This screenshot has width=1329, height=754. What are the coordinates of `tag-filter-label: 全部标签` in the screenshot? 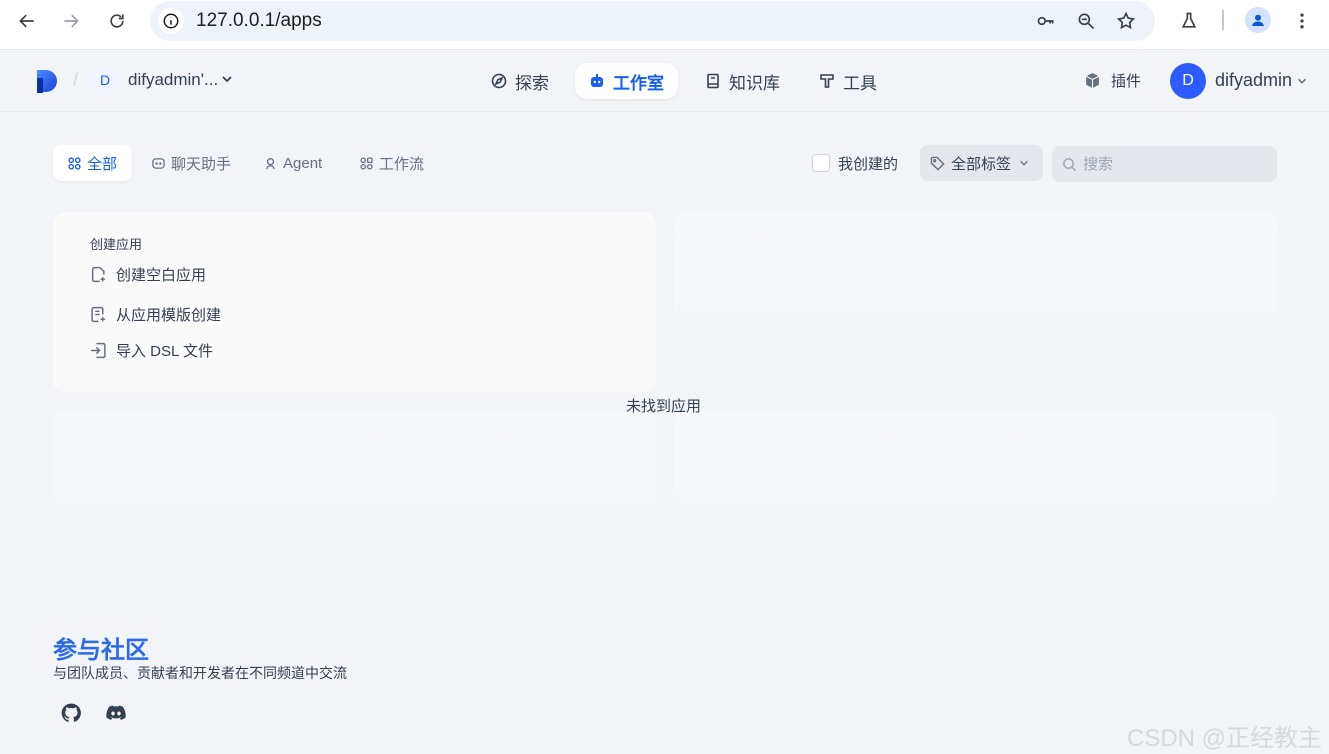 It's located at (981, 164).